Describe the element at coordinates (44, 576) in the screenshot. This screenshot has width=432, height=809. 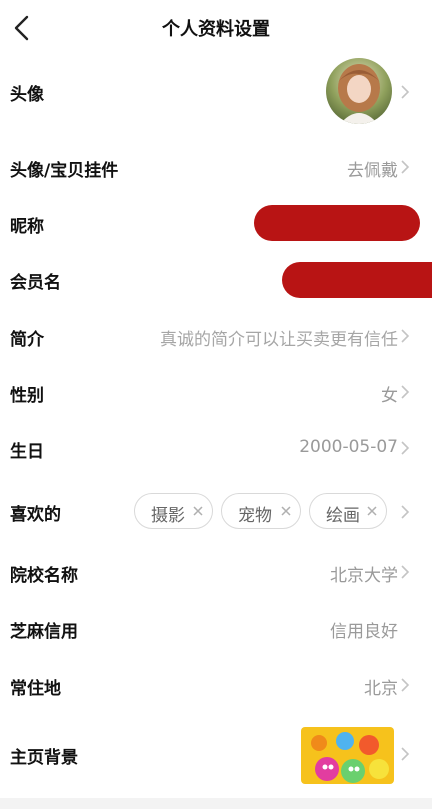
I see `label-school: 院校名称` at that location.